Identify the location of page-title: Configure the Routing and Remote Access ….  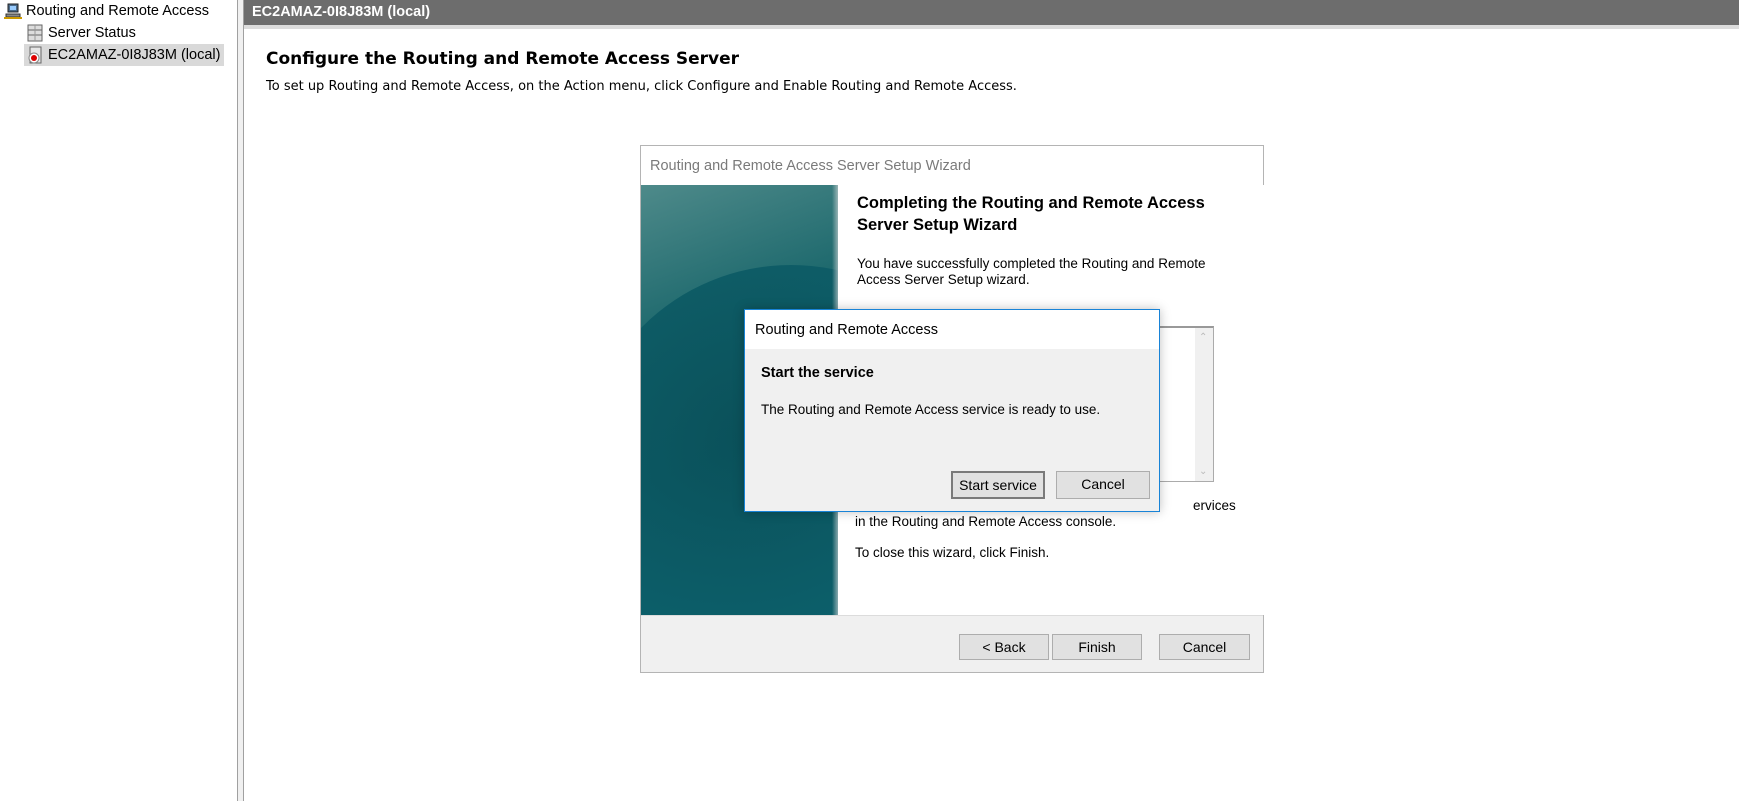
(503, 59).